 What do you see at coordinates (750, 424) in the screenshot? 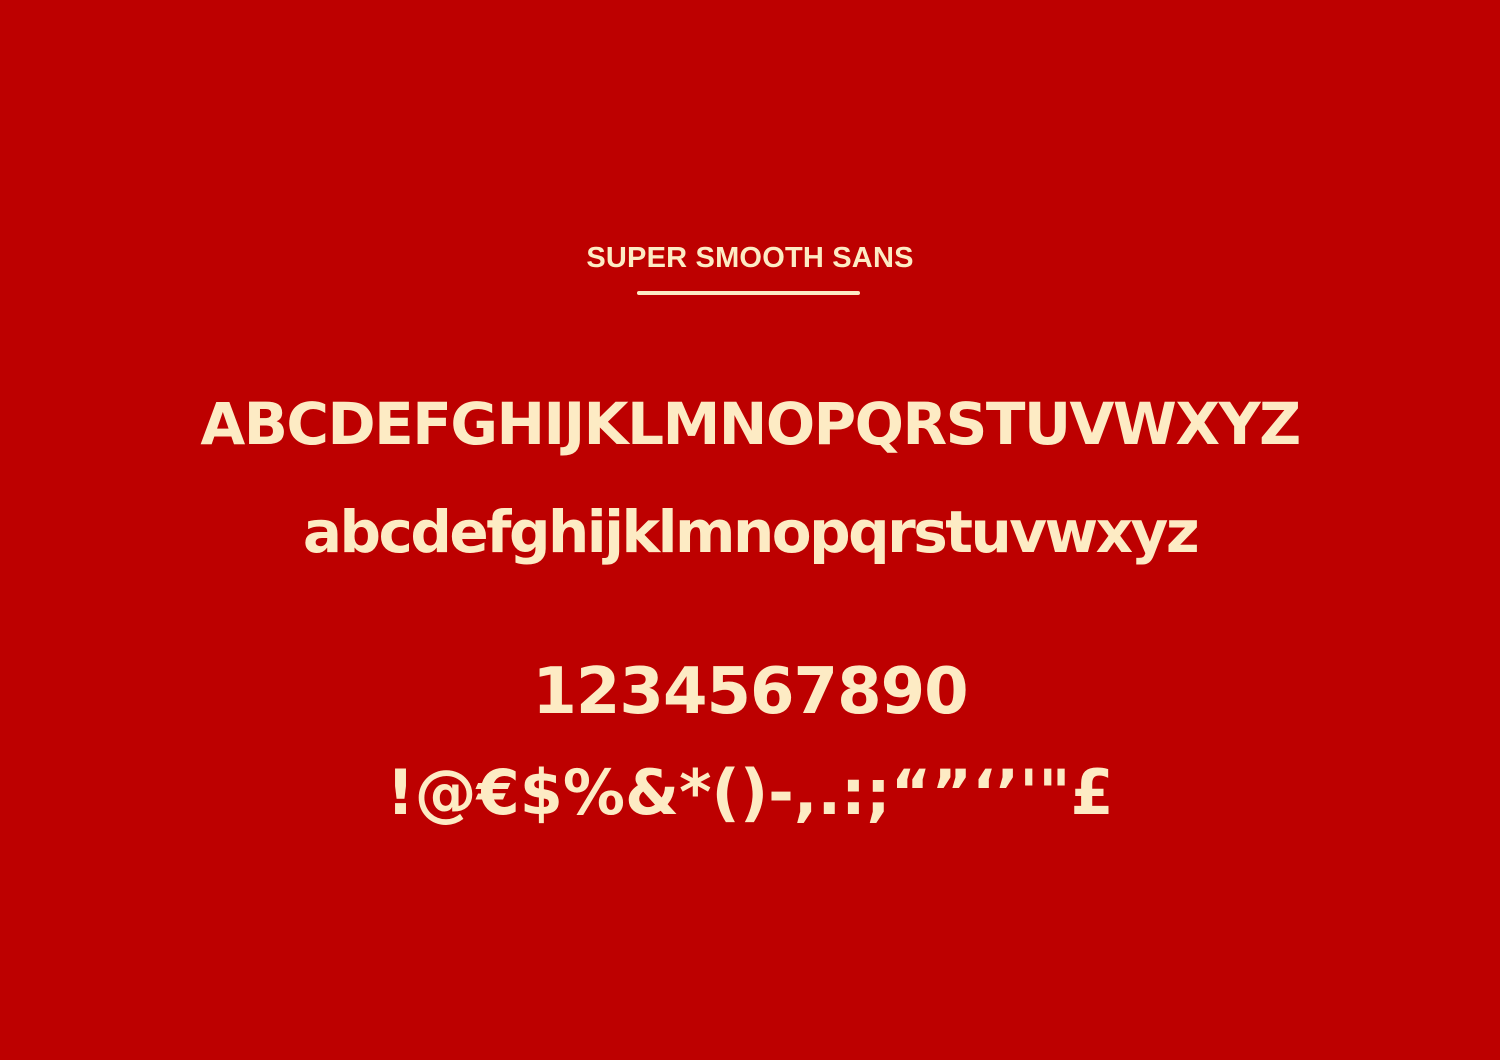
I see `uppercase-alphabet: ABCDEFGHIJKLMNOPQRSTUVWXYZ` at bounding box center [750, 424].